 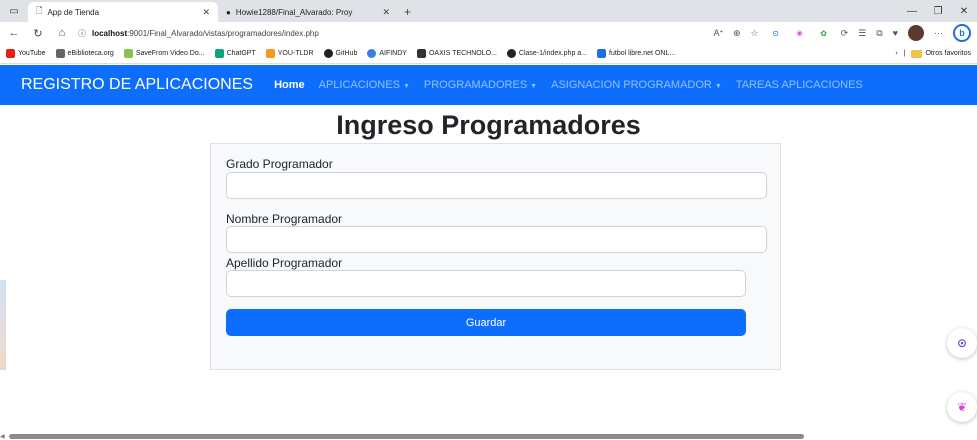 I want to click on guardar-button: Guardar, so click(x=486, y=322).